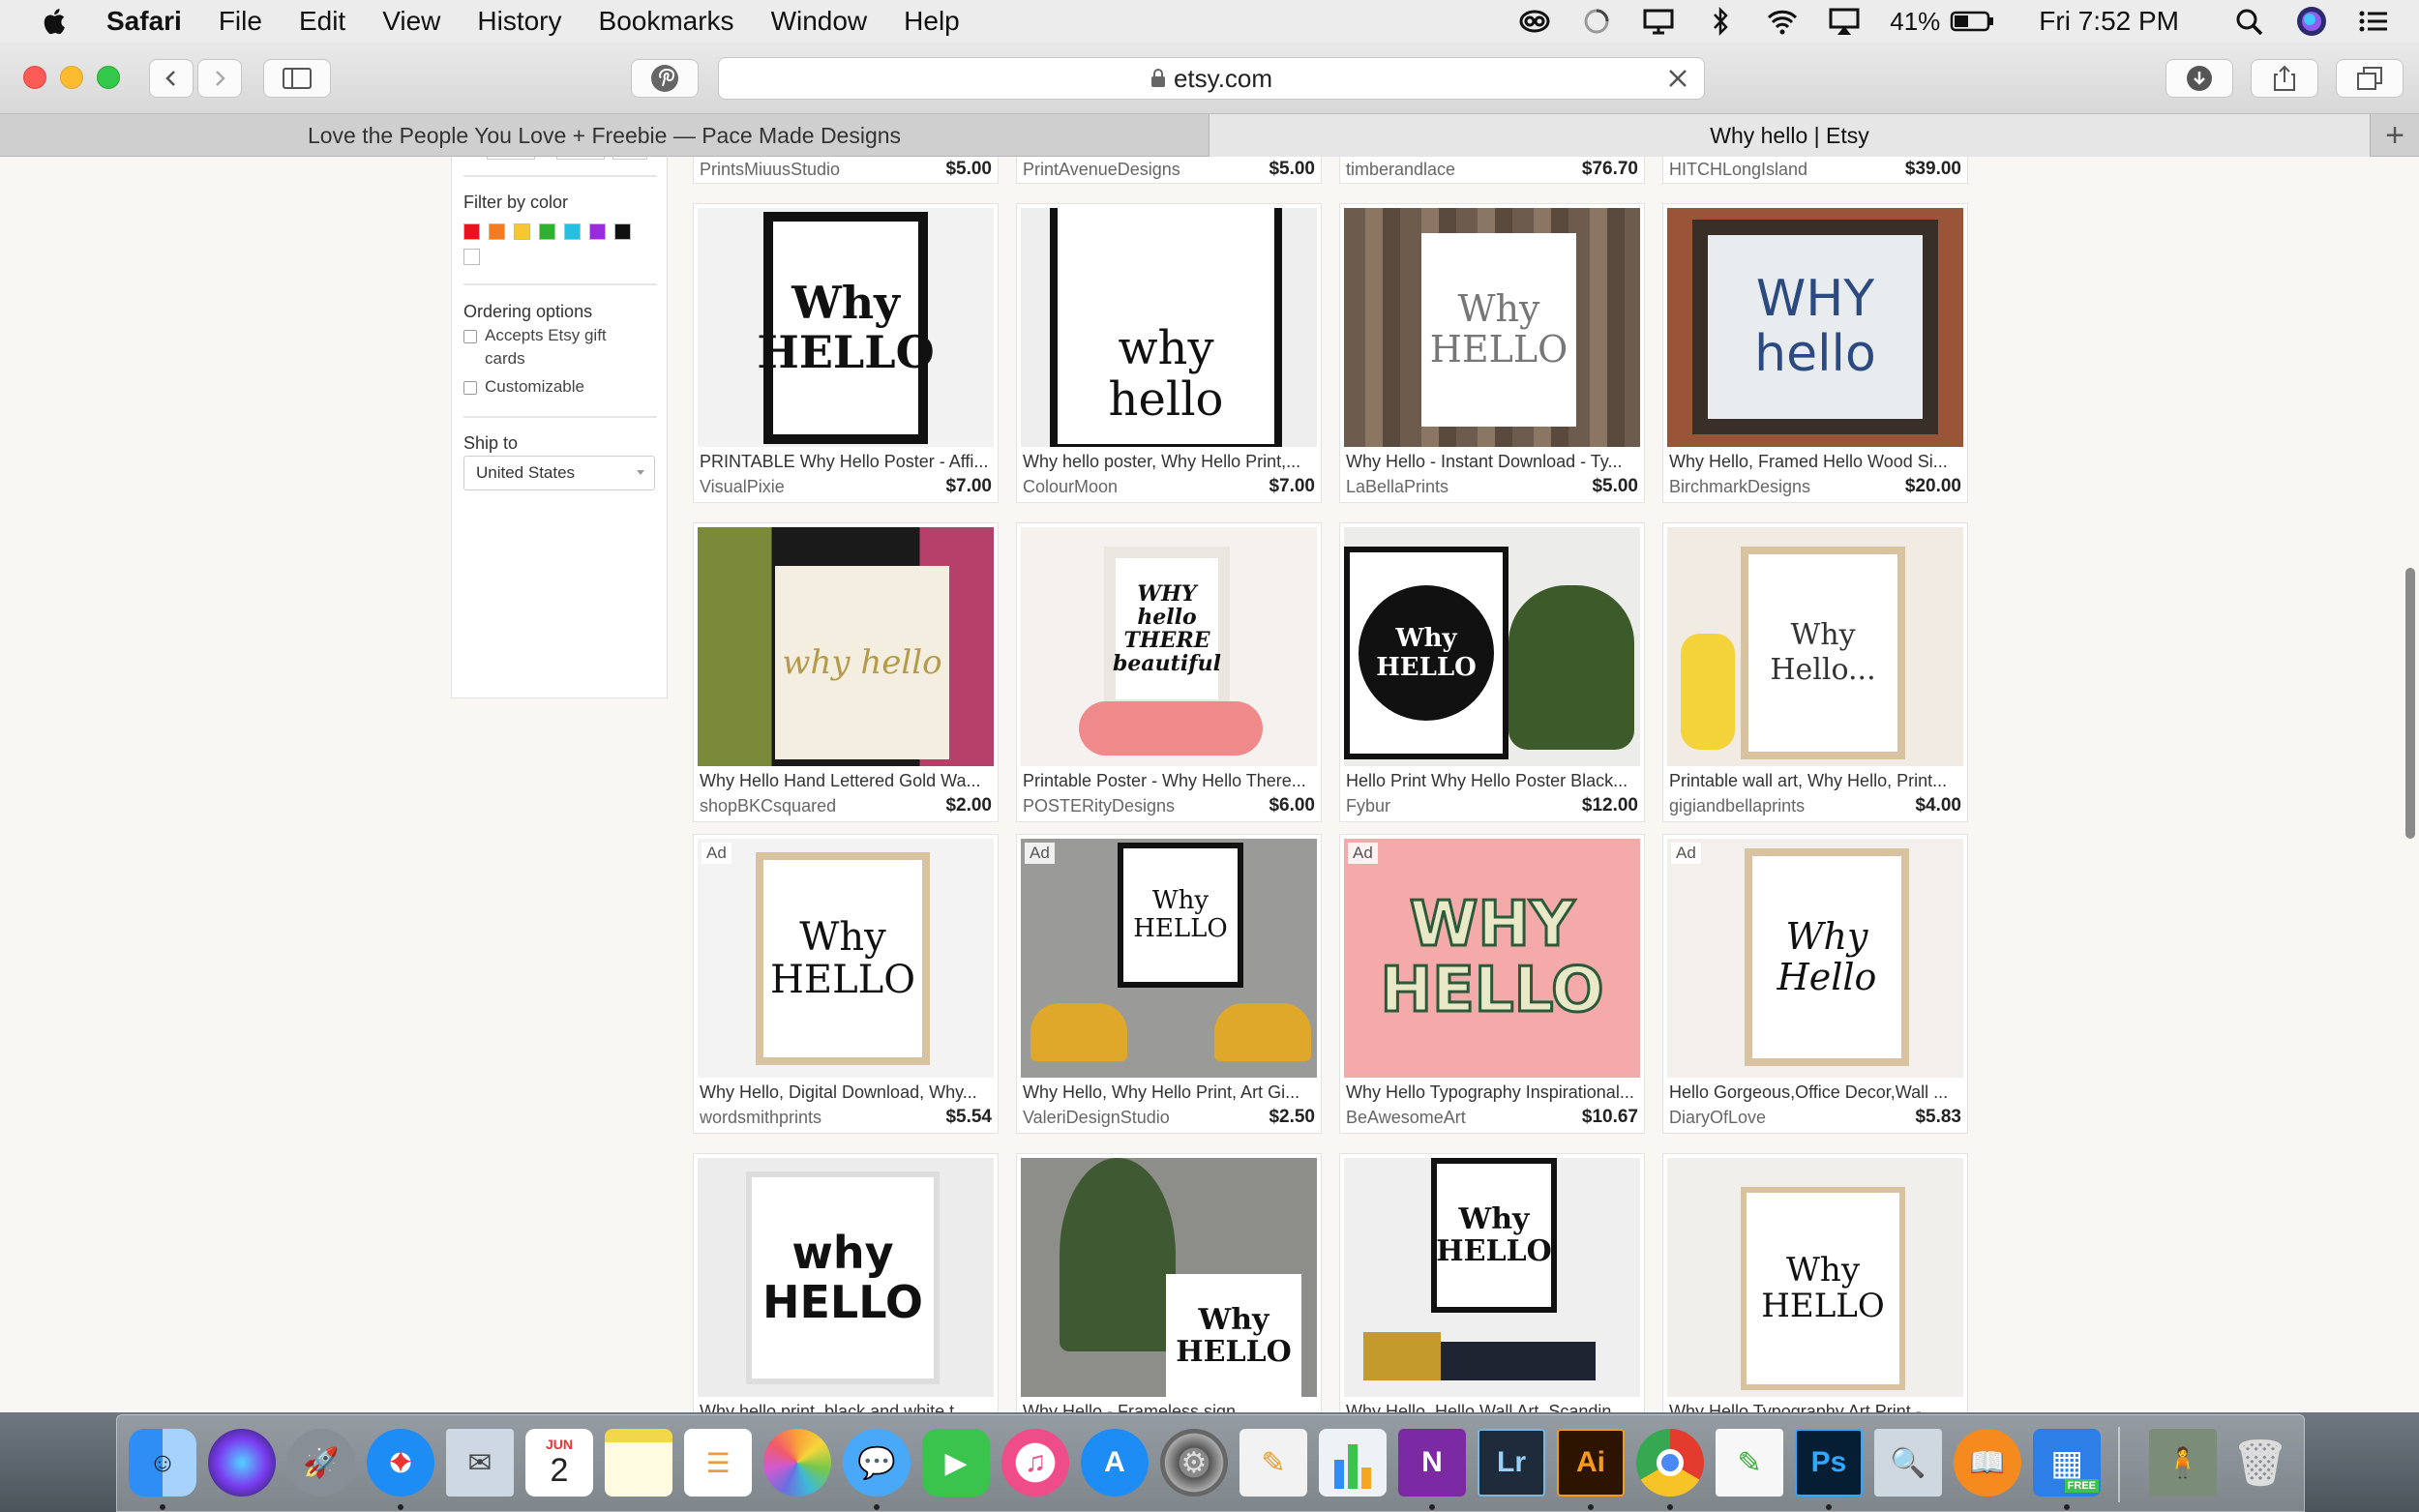  What do you see at coordinates (172, 79) in the screenshot?
I see `back-button` at bounding box center [172, 79].